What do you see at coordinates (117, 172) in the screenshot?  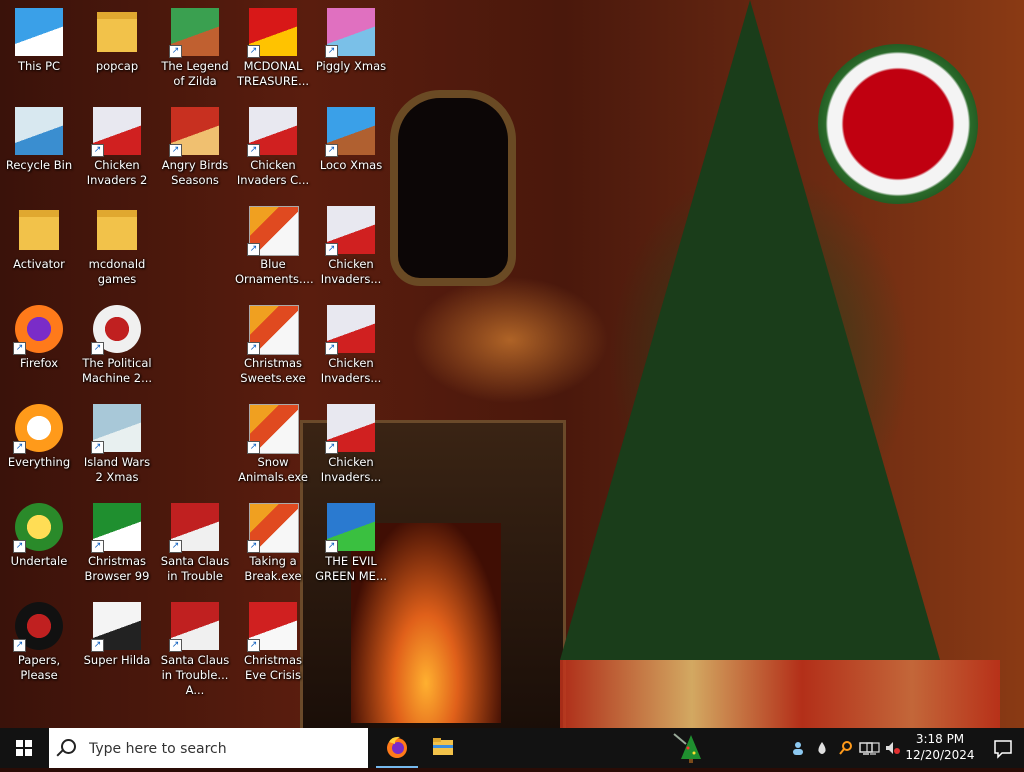 I see `desktop-icon-label: Chicken Invaders 2` at bounding box center [117, 172].